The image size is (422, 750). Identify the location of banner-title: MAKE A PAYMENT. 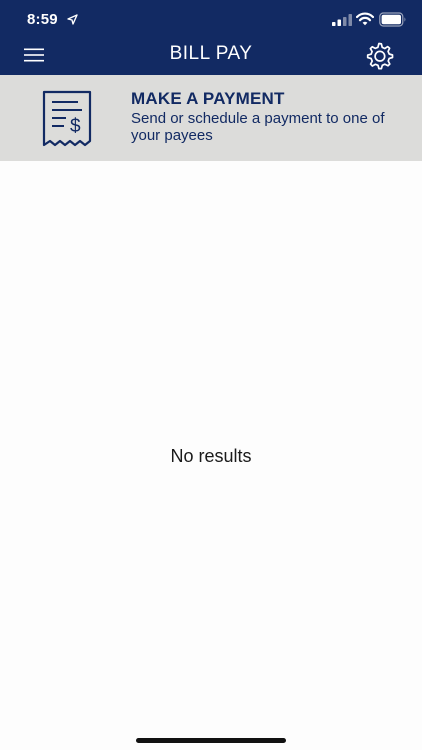
(208, 98).